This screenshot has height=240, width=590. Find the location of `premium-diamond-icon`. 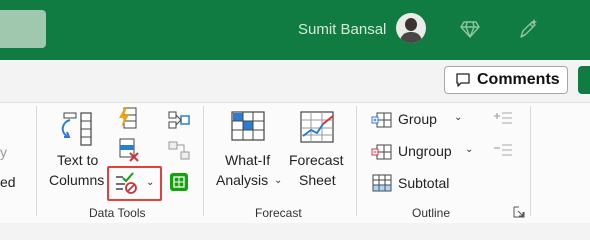

premium-diamond-icon is located at coordinates (470, 29).